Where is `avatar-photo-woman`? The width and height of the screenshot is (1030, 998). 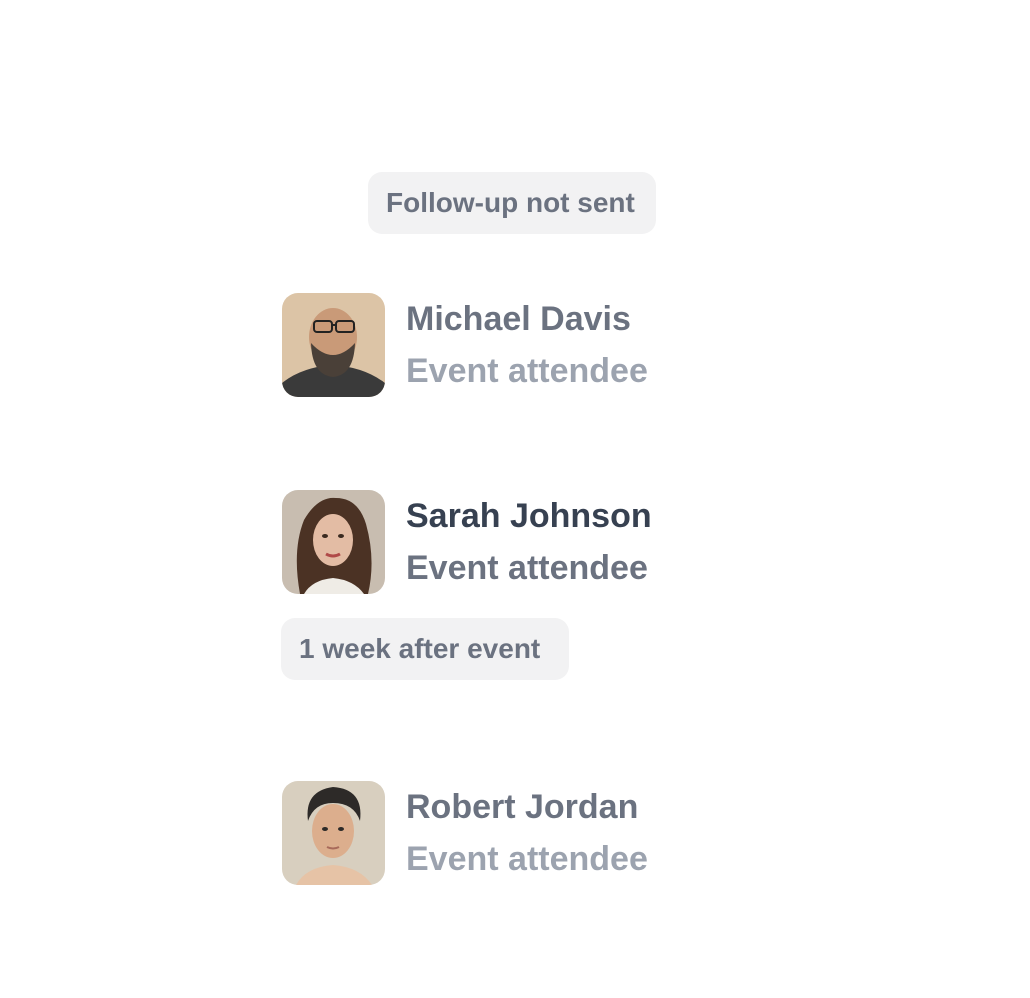 avatar-photo-woman is located at coordinates (333, 542).